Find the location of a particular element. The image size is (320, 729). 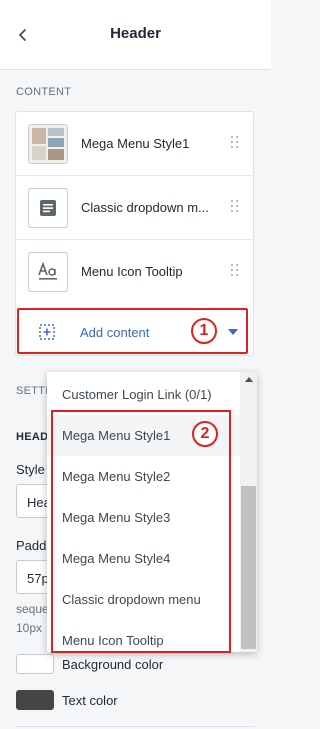

padding-hint-line2: 10px is located at coordinates (29, 628).